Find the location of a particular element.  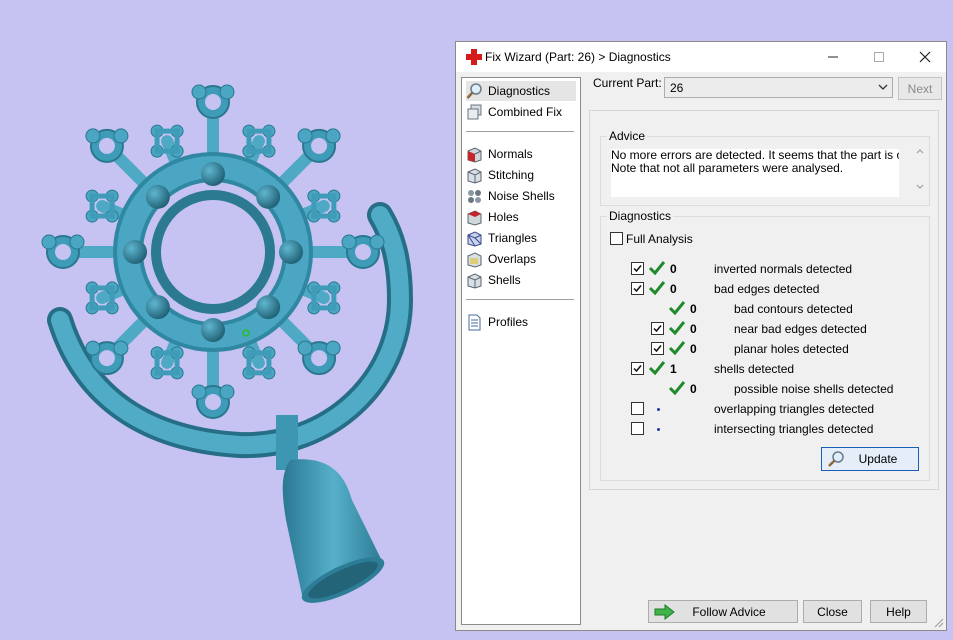

next-button: Next is located at coordinates (920, 88).